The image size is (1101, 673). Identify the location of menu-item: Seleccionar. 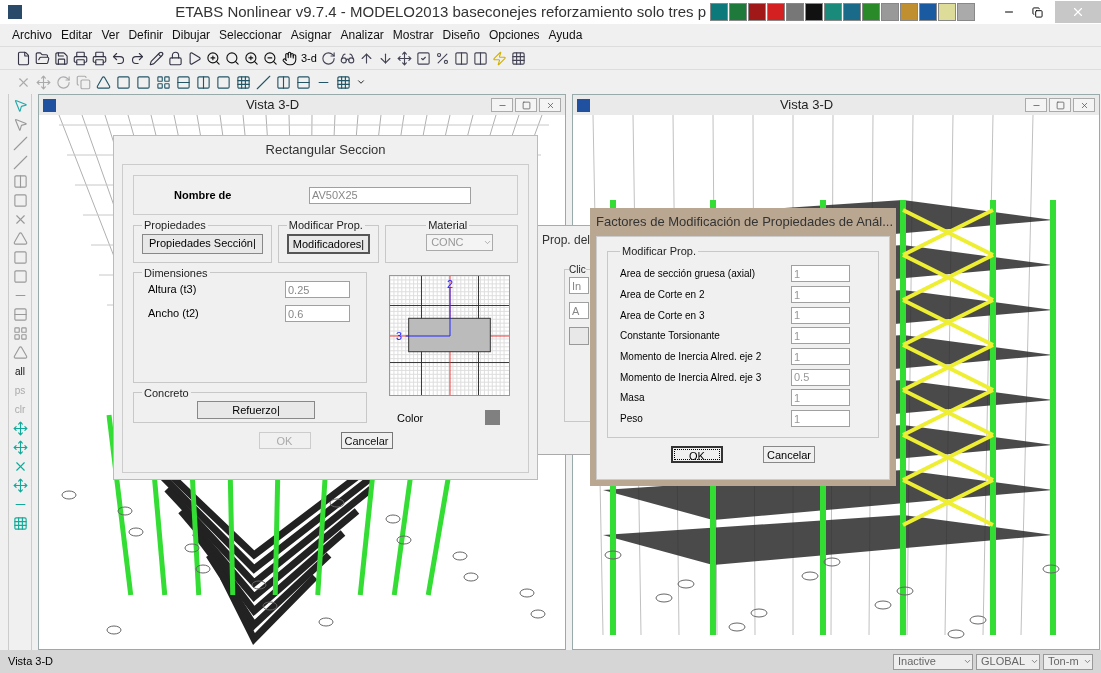
(250, 35).